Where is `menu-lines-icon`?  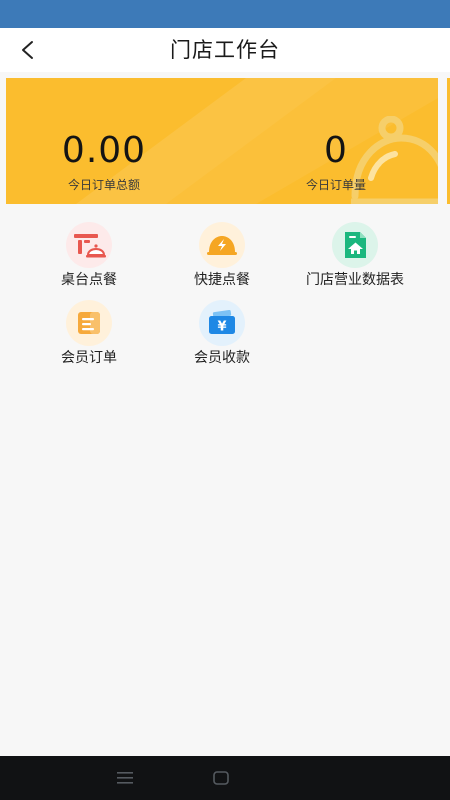
menu-lines-icon is located at coordinates (125, 778).